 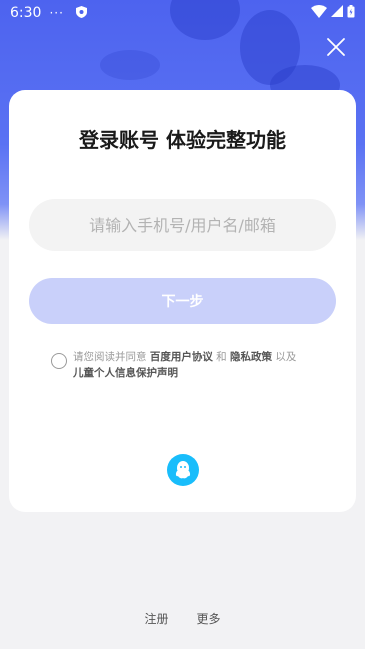 I want to click on qq-login-button, so click(x=183, y=470).